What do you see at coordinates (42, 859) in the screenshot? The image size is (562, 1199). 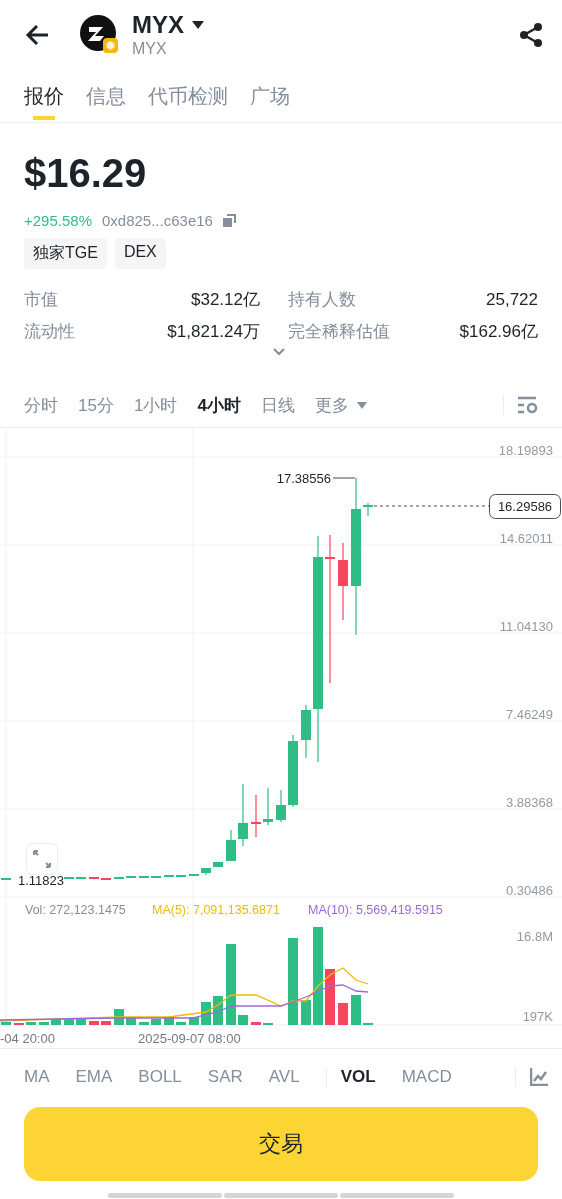 I see `expand-button` at bounding box center [42, 859].